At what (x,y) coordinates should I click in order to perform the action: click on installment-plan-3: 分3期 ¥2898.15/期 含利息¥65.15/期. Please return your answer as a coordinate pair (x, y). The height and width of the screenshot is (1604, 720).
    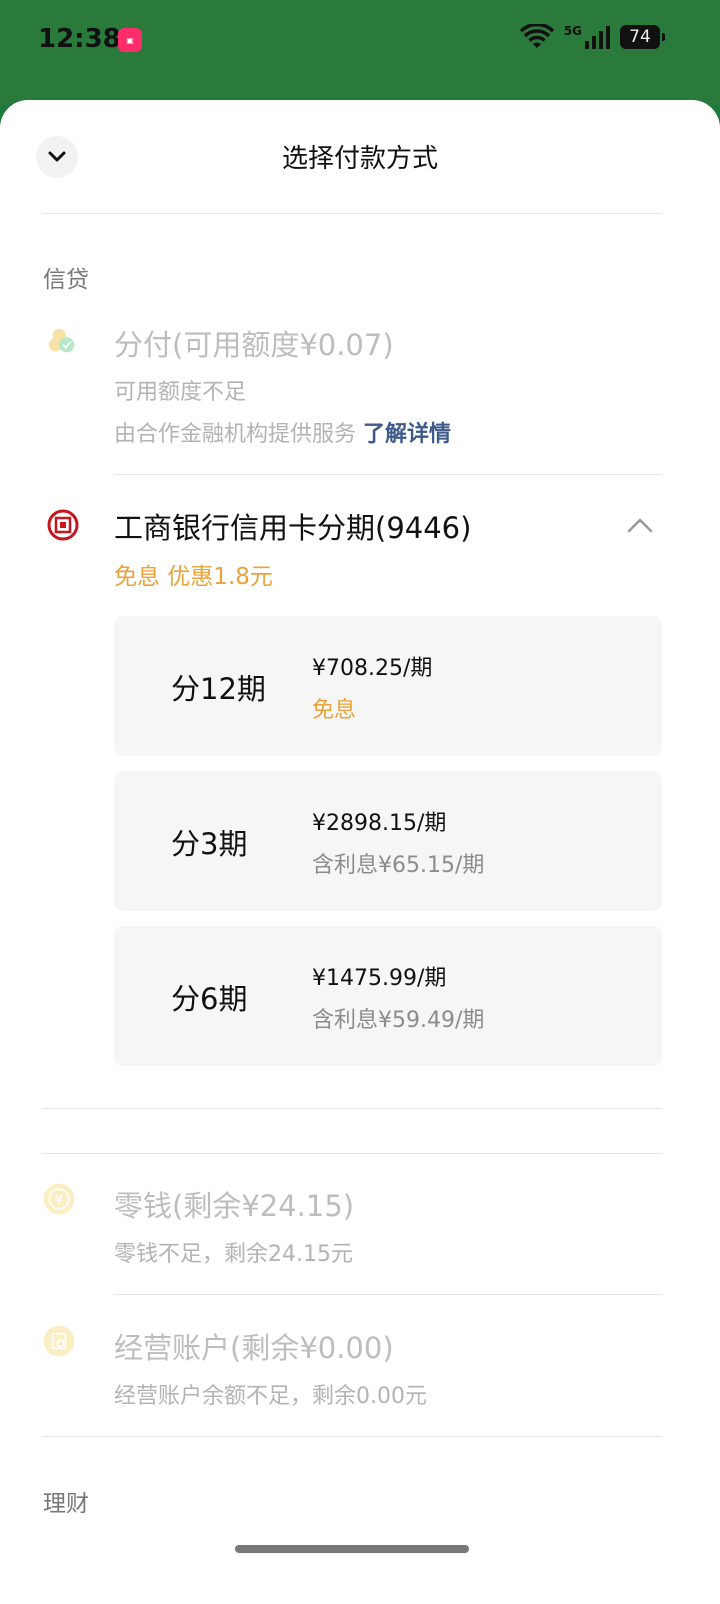
    Looking at the image, I should click on (388, 841).